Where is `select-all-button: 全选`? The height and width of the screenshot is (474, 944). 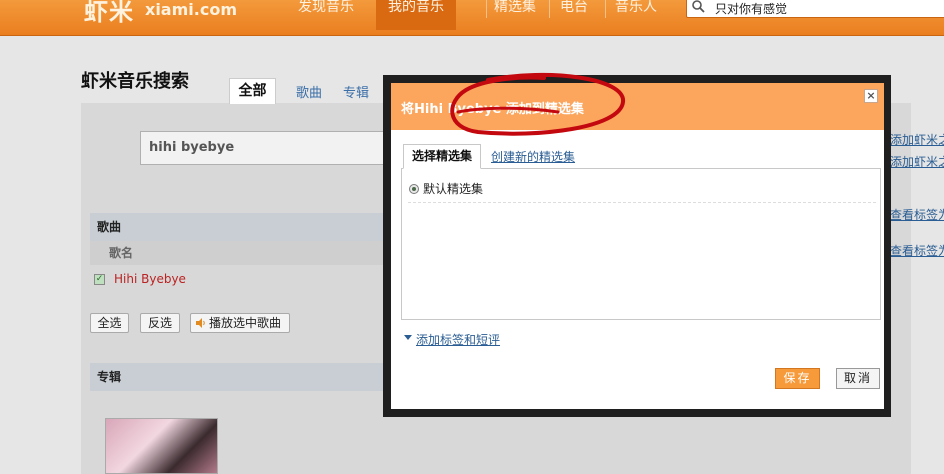 select-all-button: 全选 is located at coordinates (109, 323).